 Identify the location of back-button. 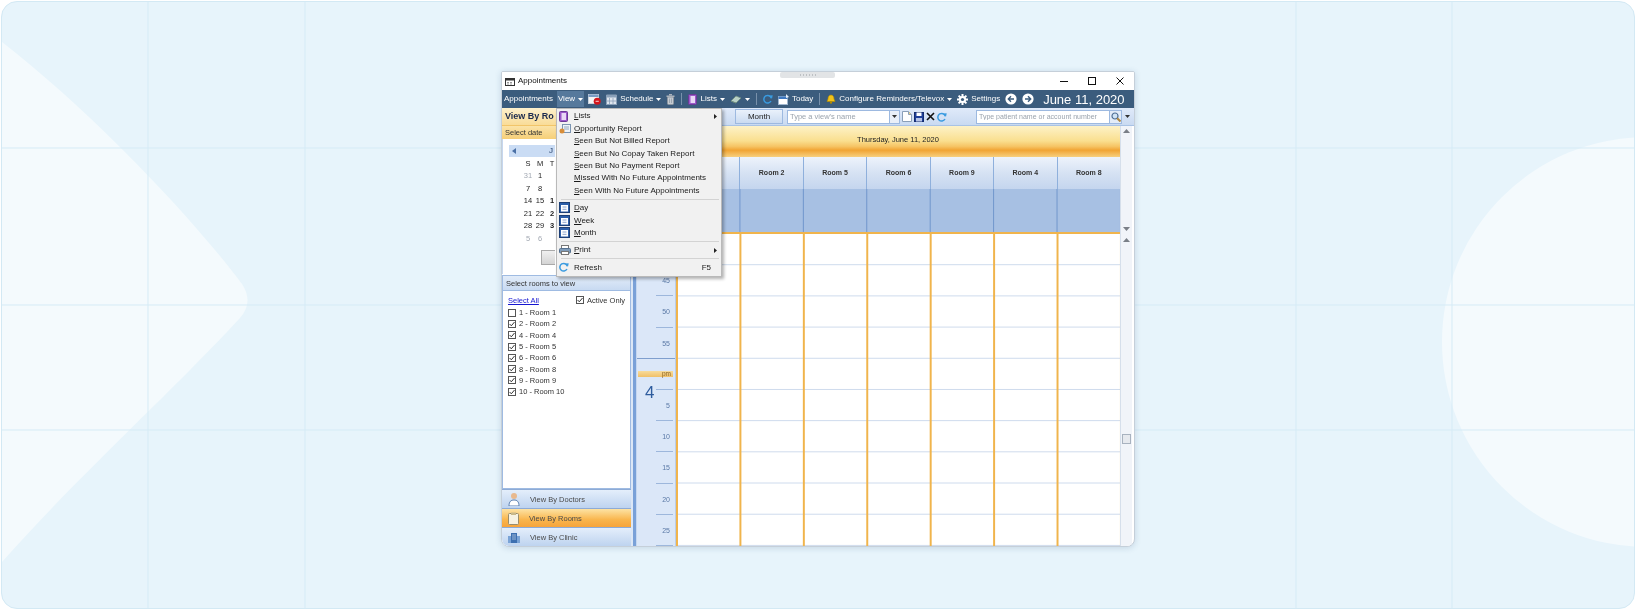
(1011, 99).